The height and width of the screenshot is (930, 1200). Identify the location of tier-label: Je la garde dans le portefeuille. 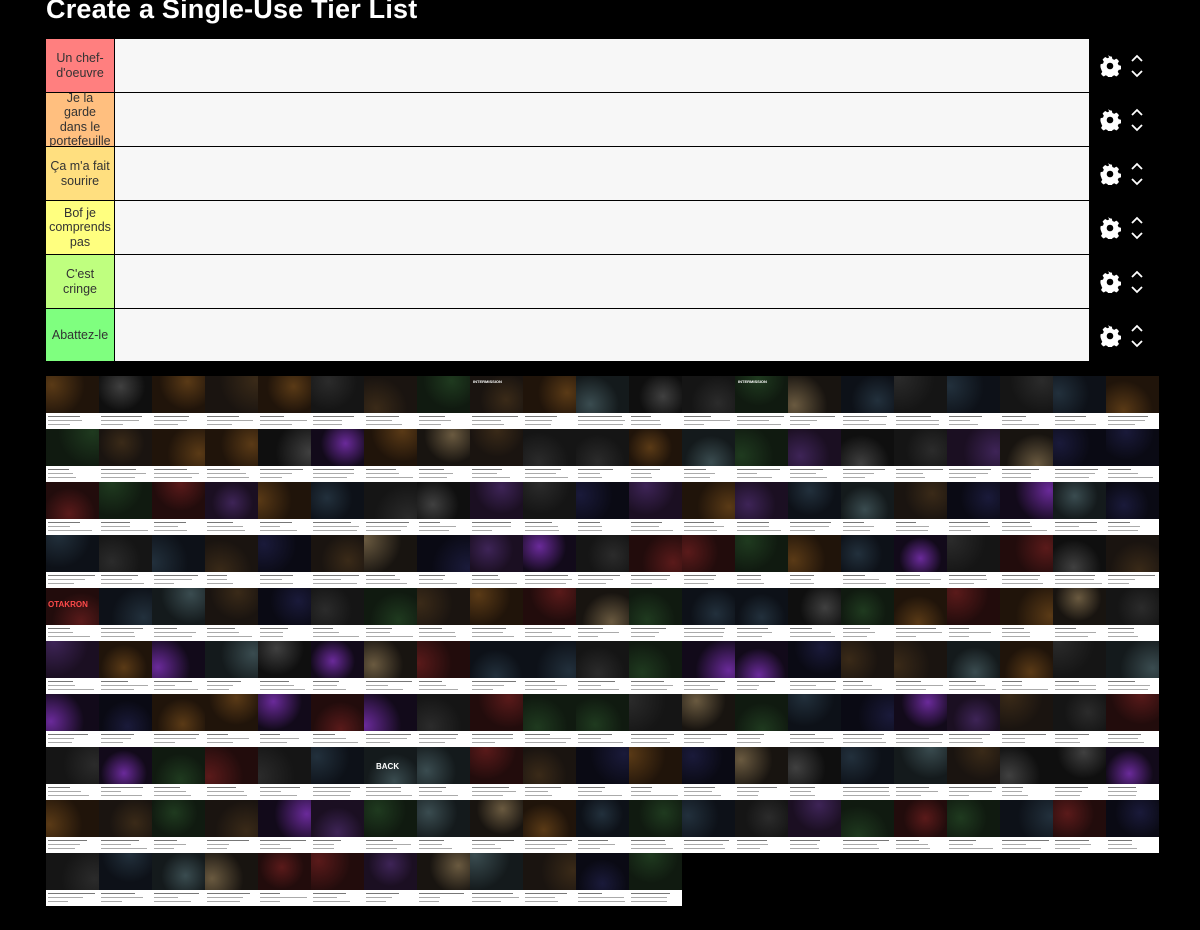
(80, 119).